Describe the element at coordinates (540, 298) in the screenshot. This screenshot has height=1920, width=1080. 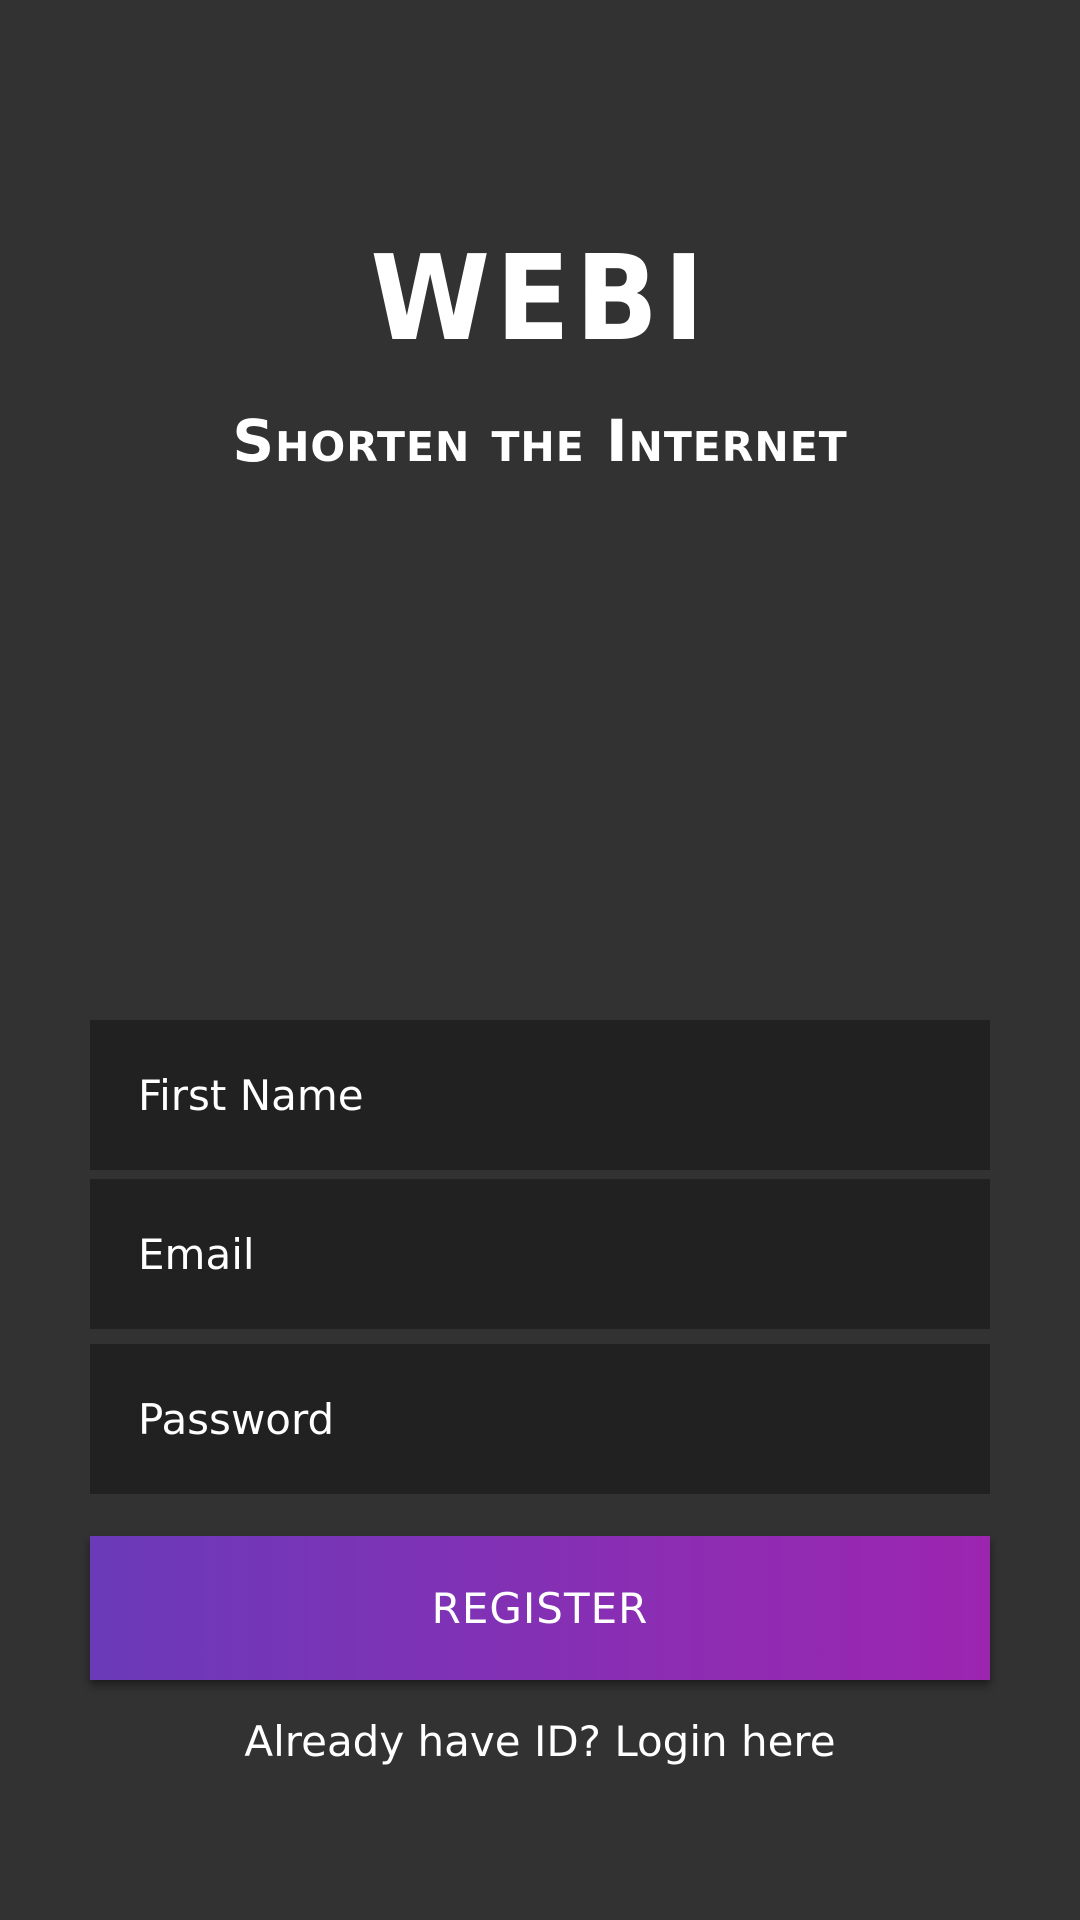
I see `app-title: WEBI` at that location.